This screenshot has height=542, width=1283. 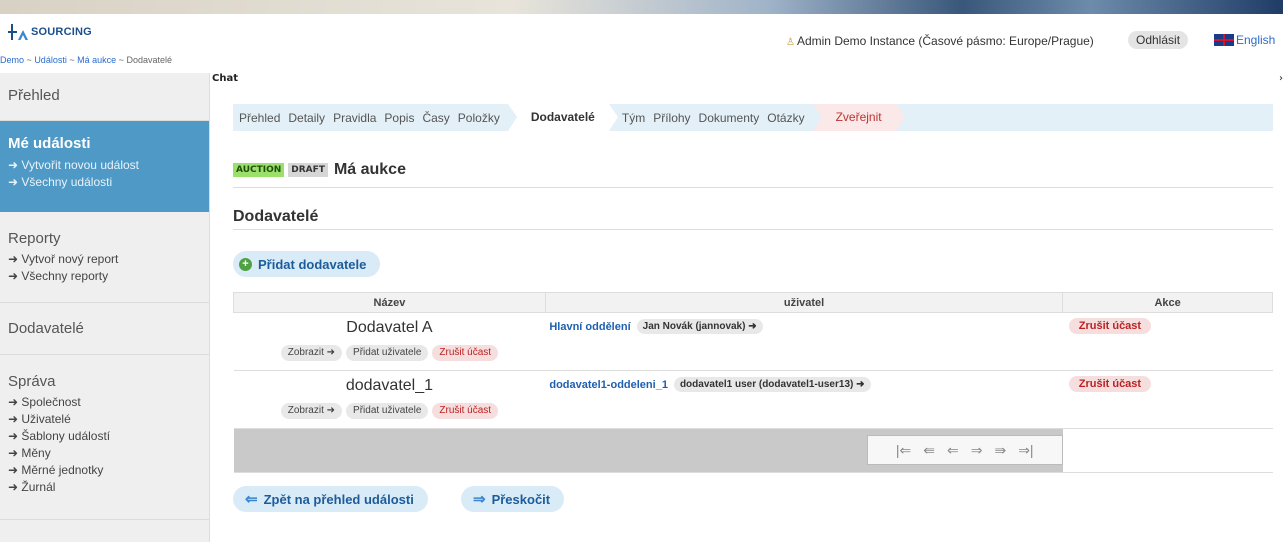 What do you see at coordinates (104, 238) in the screenshot?
I see `sidebar-item-reports: Reporty` at bounding box center [104, 238].